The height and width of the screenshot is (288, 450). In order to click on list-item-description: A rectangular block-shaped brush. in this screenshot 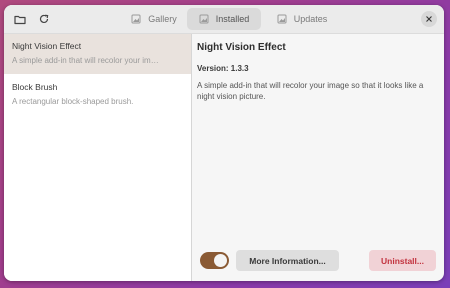, I will do `click(73, 101)`.